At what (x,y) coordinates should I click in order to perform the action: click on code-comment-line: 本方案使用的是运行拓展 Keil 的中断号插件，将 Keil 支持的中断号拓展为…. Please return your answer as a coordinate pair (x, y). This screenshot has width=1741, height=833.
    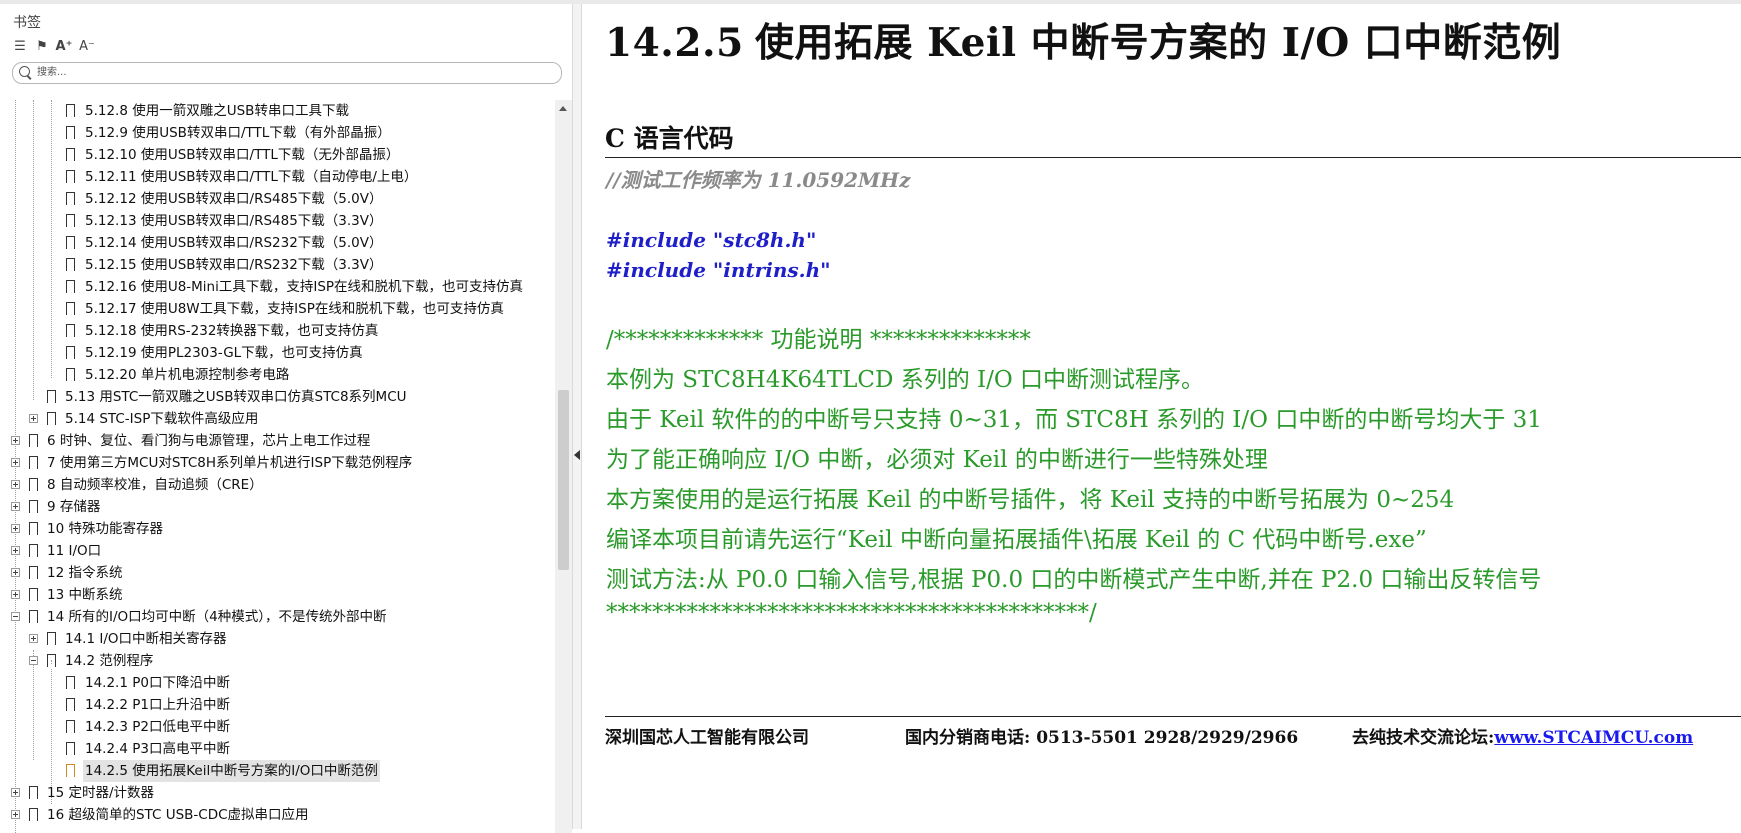
    Looking at the image, I should click on (1030, 500).